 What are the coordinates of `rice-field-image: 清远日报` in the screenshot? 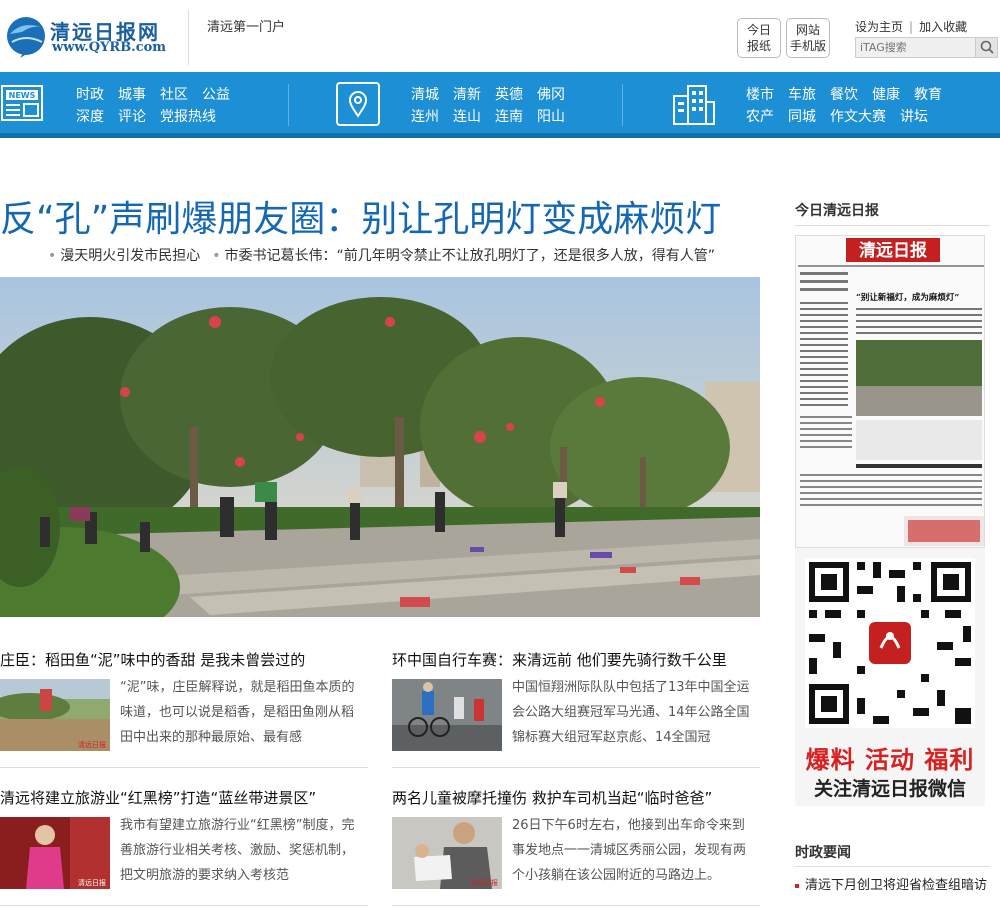 It's located at (55, 715).